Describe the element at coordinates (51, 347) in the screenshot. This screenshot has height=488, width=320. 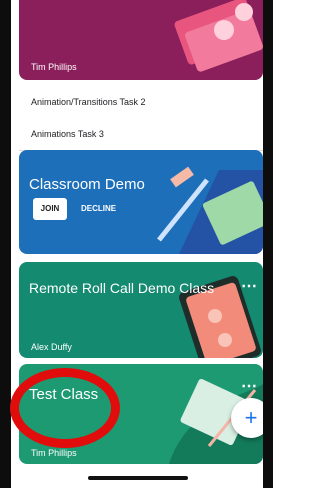
I see `class-owner: Alex Duffy` at that location.